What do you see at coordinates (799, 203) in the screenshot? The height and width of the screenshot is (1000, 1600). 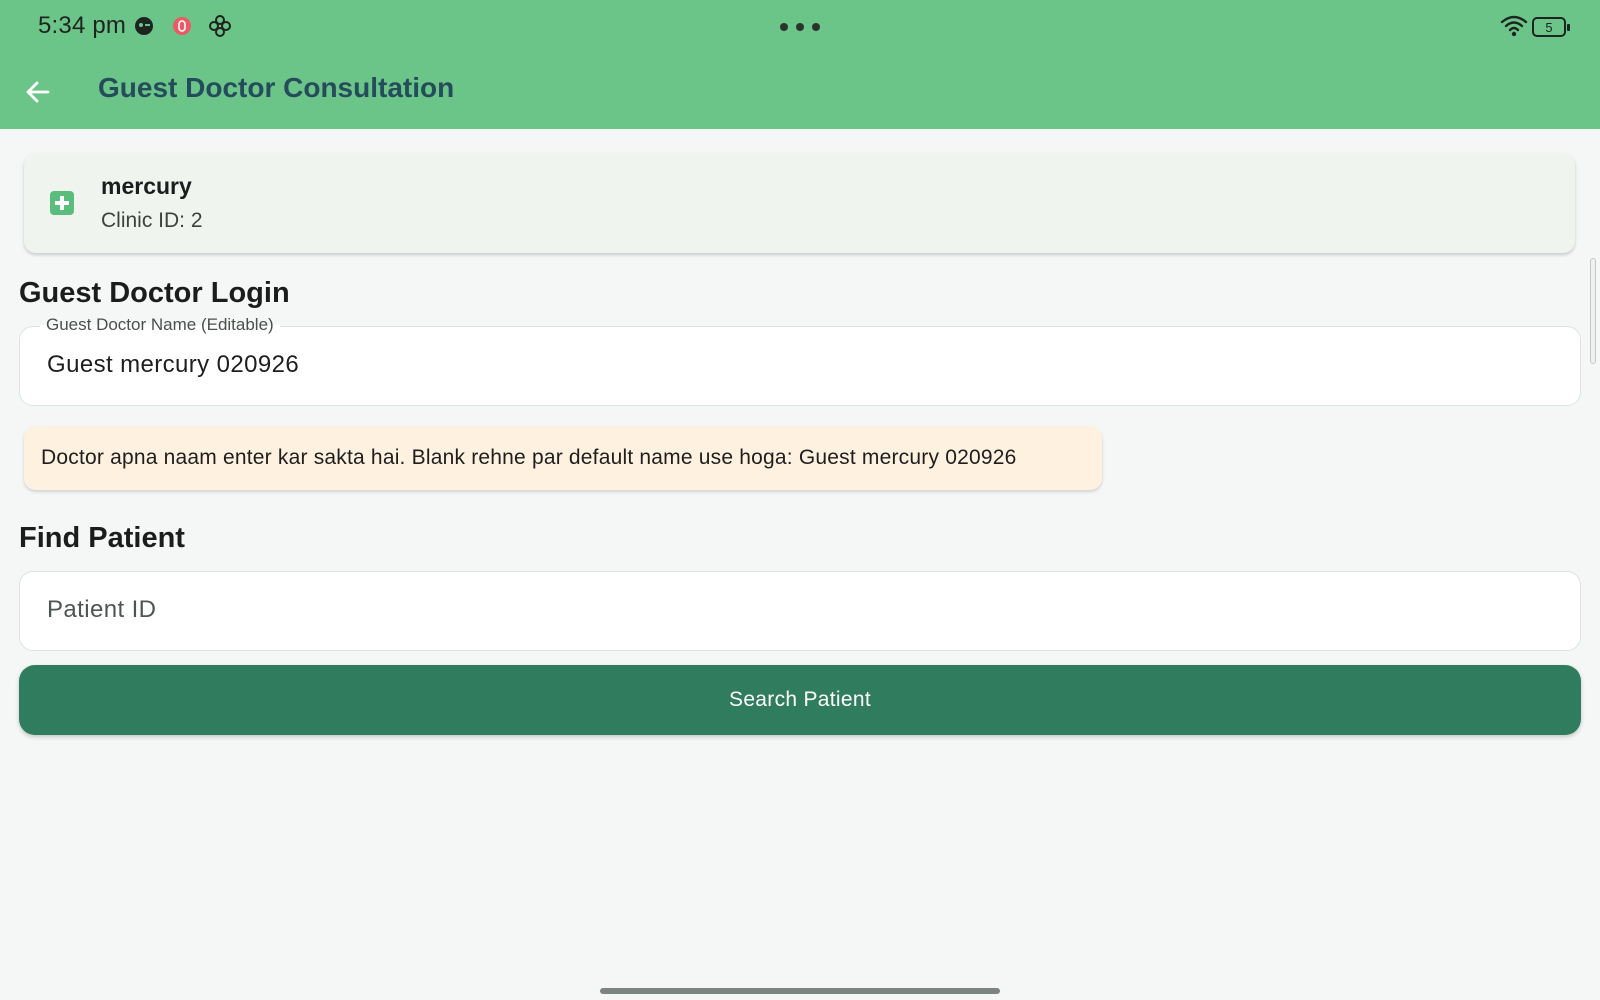 I see `clinic-card: mercury Clinic ID: 2` at bounding box center [799, 203].